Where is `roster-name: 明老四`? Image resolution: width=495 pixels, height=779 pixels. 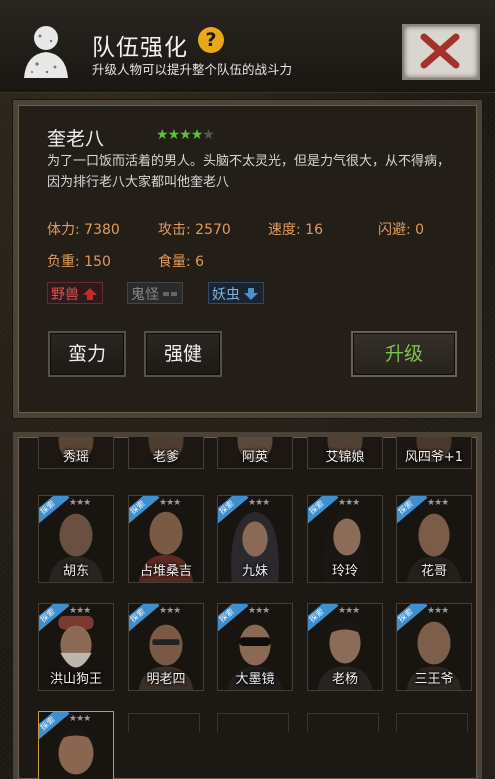
roster-name: 明老四 is located at coordinates (166, 679).